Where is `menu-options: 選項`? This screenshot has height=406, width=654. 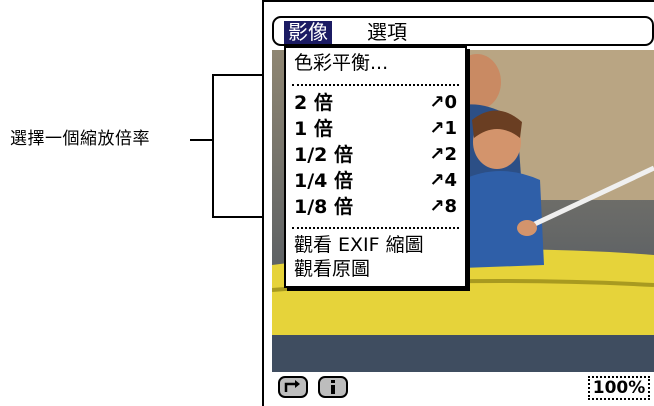
menu-options: 選項 is located at coordinates (387, 32).